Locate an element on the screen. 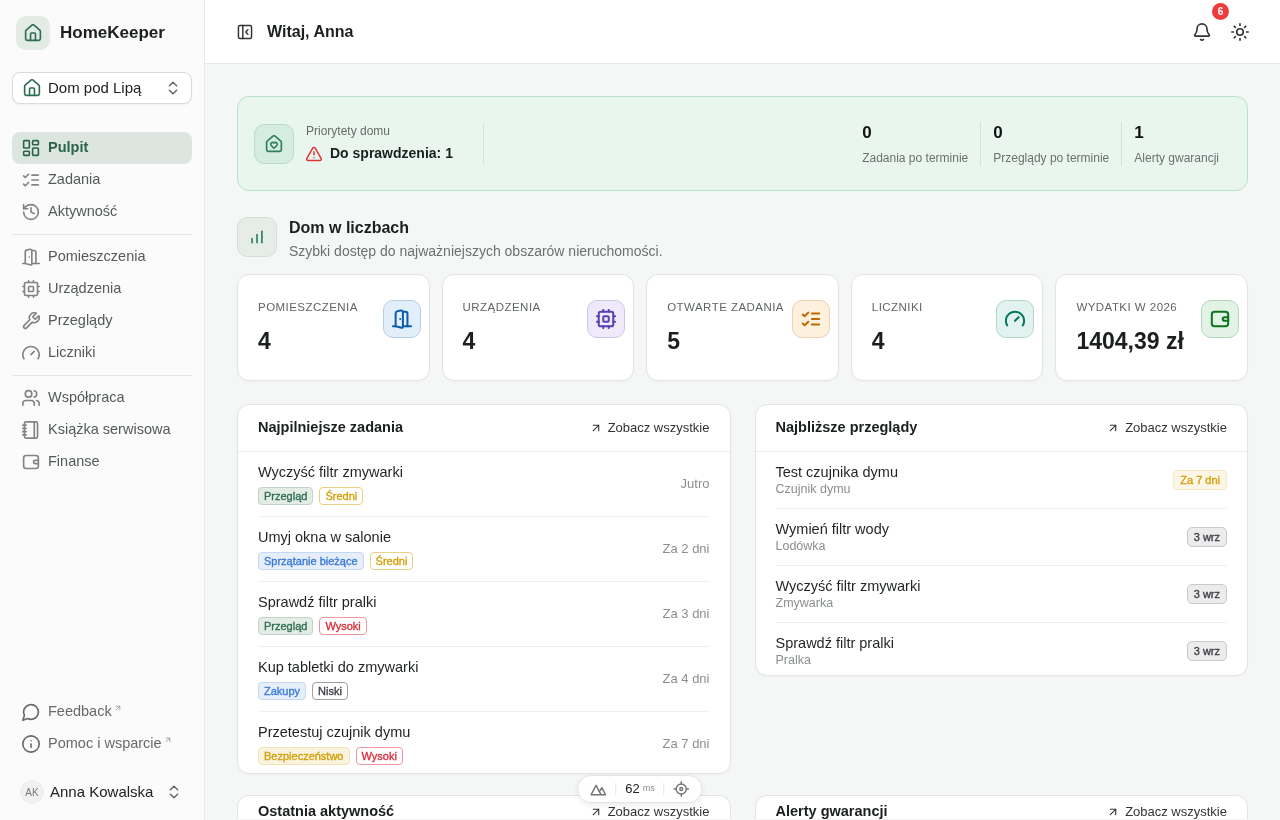 This screenshot has width=1280, height=820. nav-item: Finanse is located at coordinates (102, 462).